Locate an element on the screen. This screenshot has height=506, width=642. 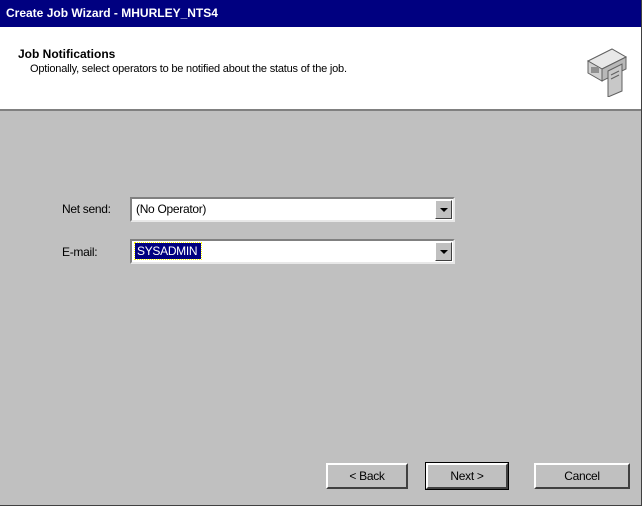
net-send-dropdown-button is located at coordinates (443, 209).